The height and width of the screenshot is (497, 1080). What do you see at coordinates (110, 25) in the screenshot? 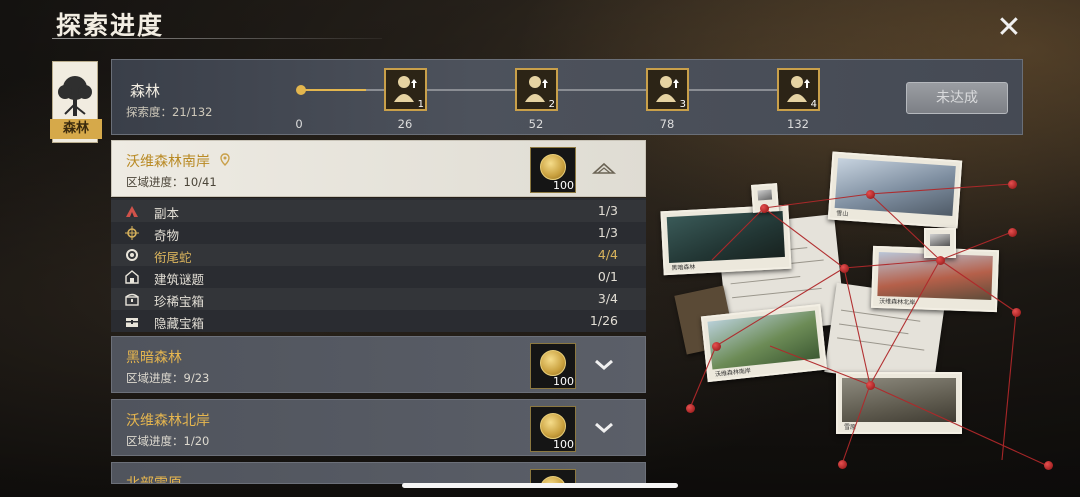
I see `page-title: 探索进度` at bounding box center [110, 25].